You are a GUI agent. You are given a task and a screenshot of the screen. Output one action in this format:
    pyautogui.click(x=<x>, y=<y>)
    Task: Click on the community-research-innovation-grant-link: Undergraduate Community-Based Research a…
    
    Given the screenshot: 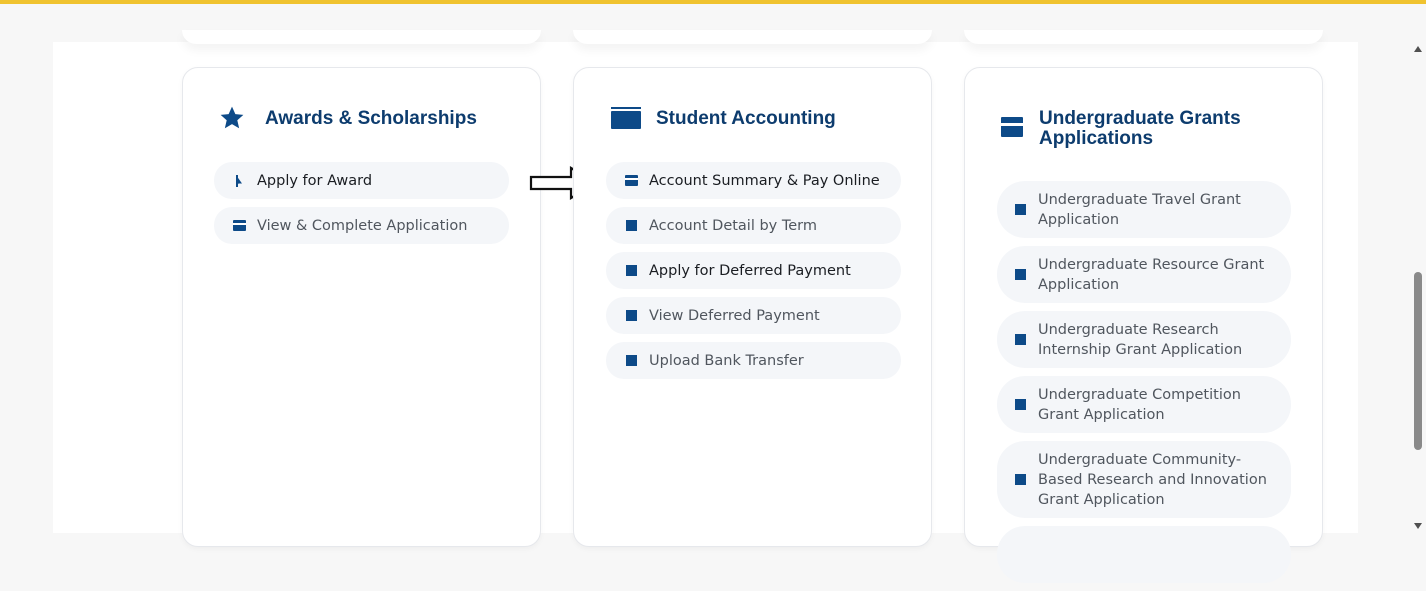 What is the action you would take?
    pyautogui.click(x=1144, y=479)
    